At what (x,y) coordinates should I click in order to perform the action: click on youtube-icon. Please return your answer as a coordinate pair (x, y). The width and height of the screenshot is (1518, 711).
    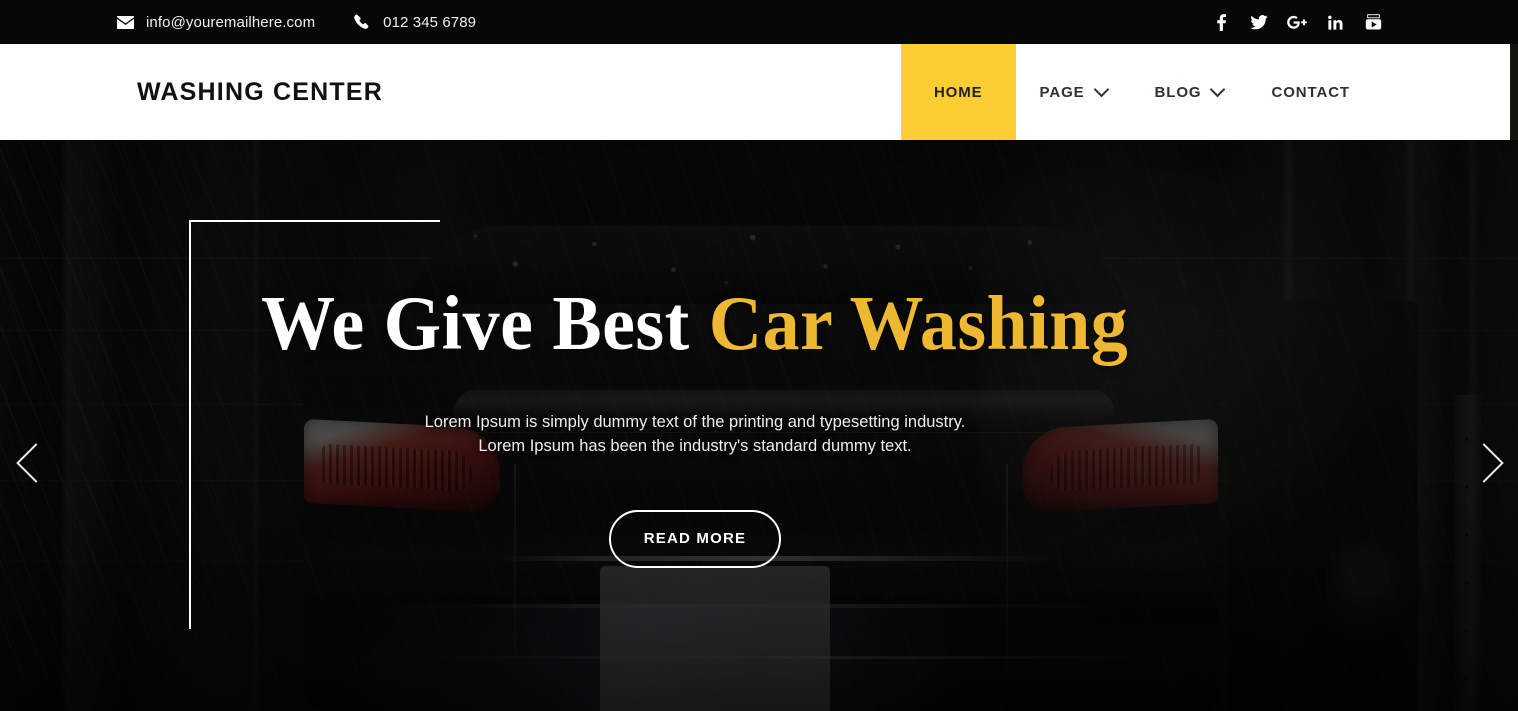
    Looking at the image, I should click on (1373, 22).